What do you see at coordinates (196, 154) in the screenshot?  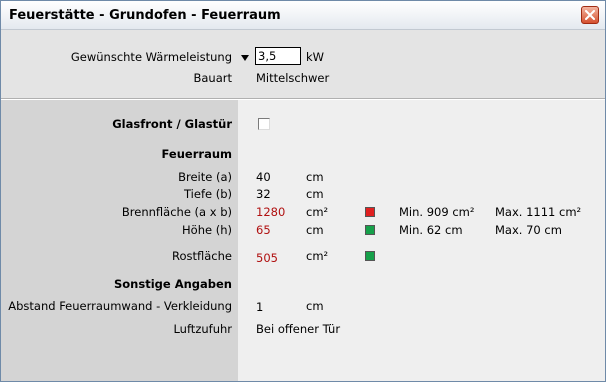 I see `firebox-heading: Feuerraum` at bounding box center [196, 154].